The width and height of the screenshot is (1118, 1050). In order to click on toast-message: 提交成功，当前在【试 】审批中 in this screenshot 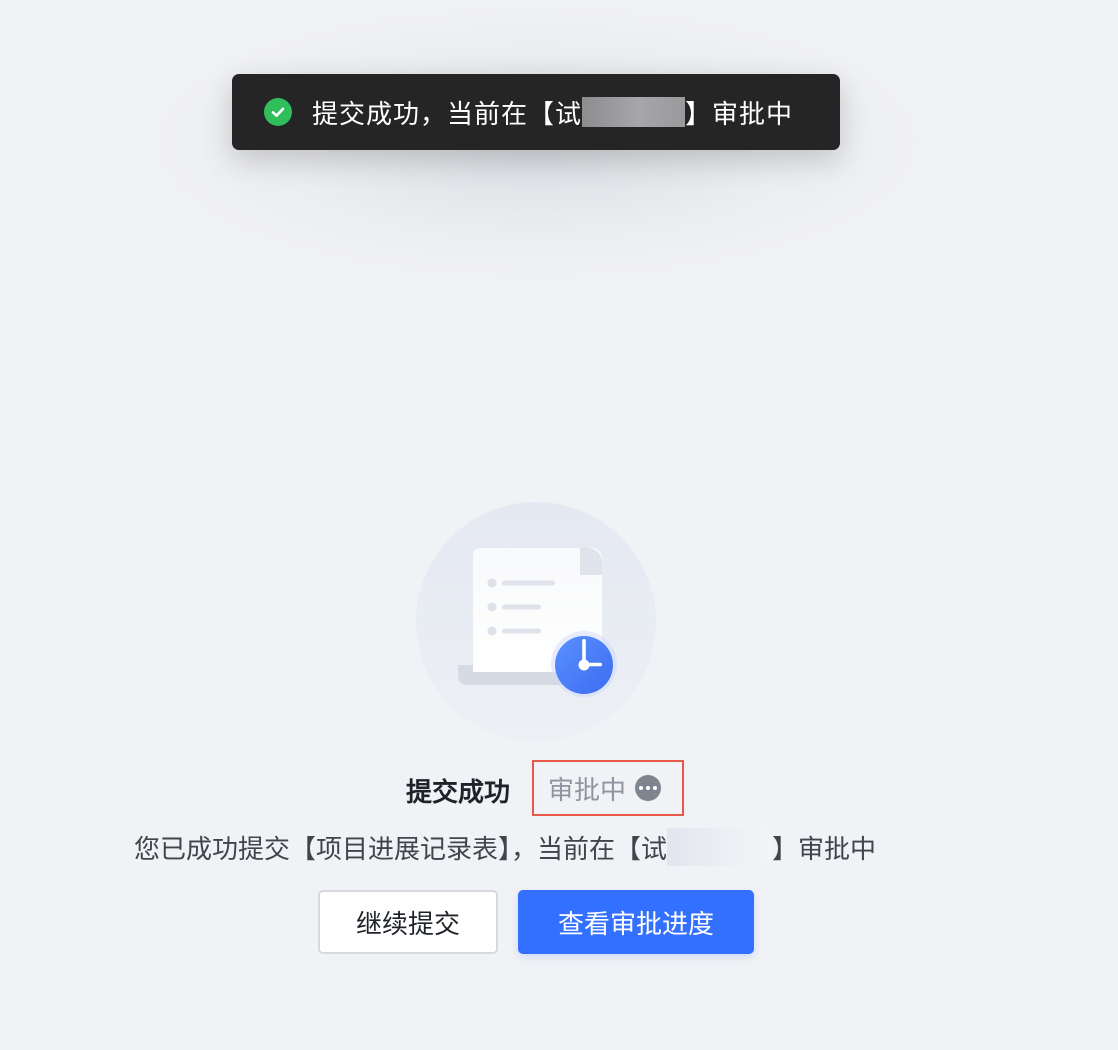, I will do `click(552, 112)`.